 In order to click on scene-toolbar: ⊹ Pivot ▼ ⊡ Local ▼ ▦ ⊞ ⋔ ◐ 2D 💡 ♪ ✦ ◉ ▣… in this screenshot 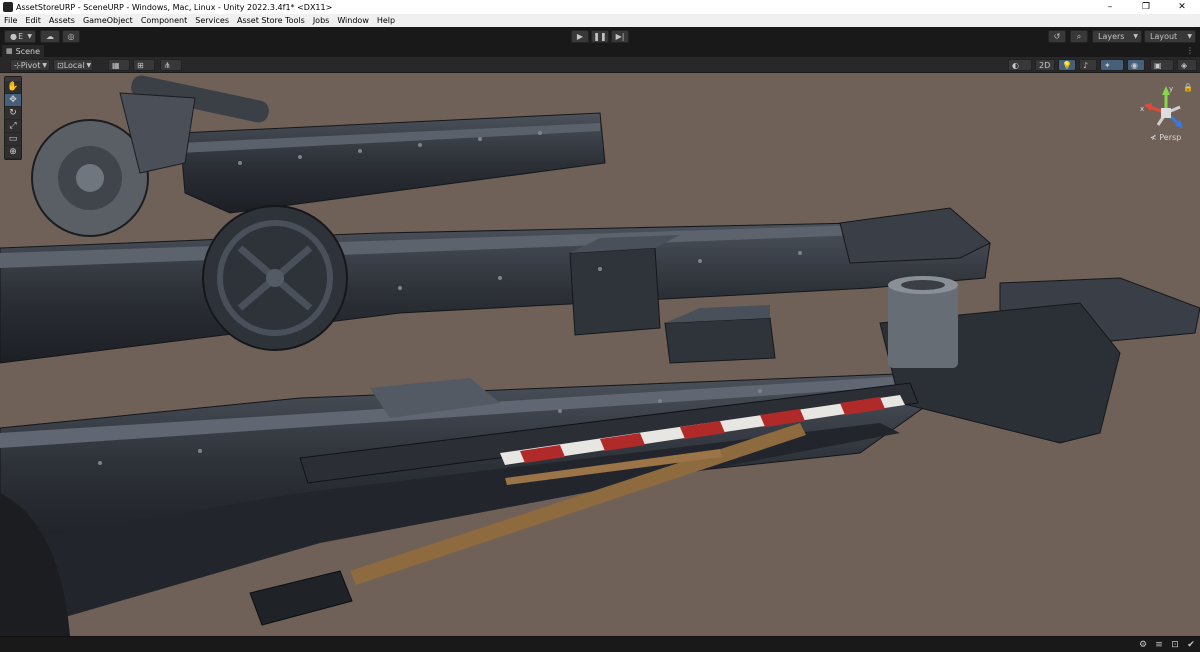, I will do `click(600, 65)`.